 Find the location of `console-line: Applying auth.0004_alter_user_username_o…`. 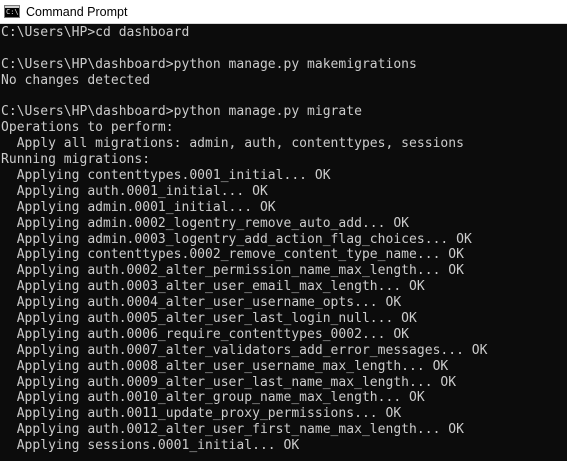

console-line: Applying auth.0004_alter_user_username_o… is located at coordinates (201, 303).